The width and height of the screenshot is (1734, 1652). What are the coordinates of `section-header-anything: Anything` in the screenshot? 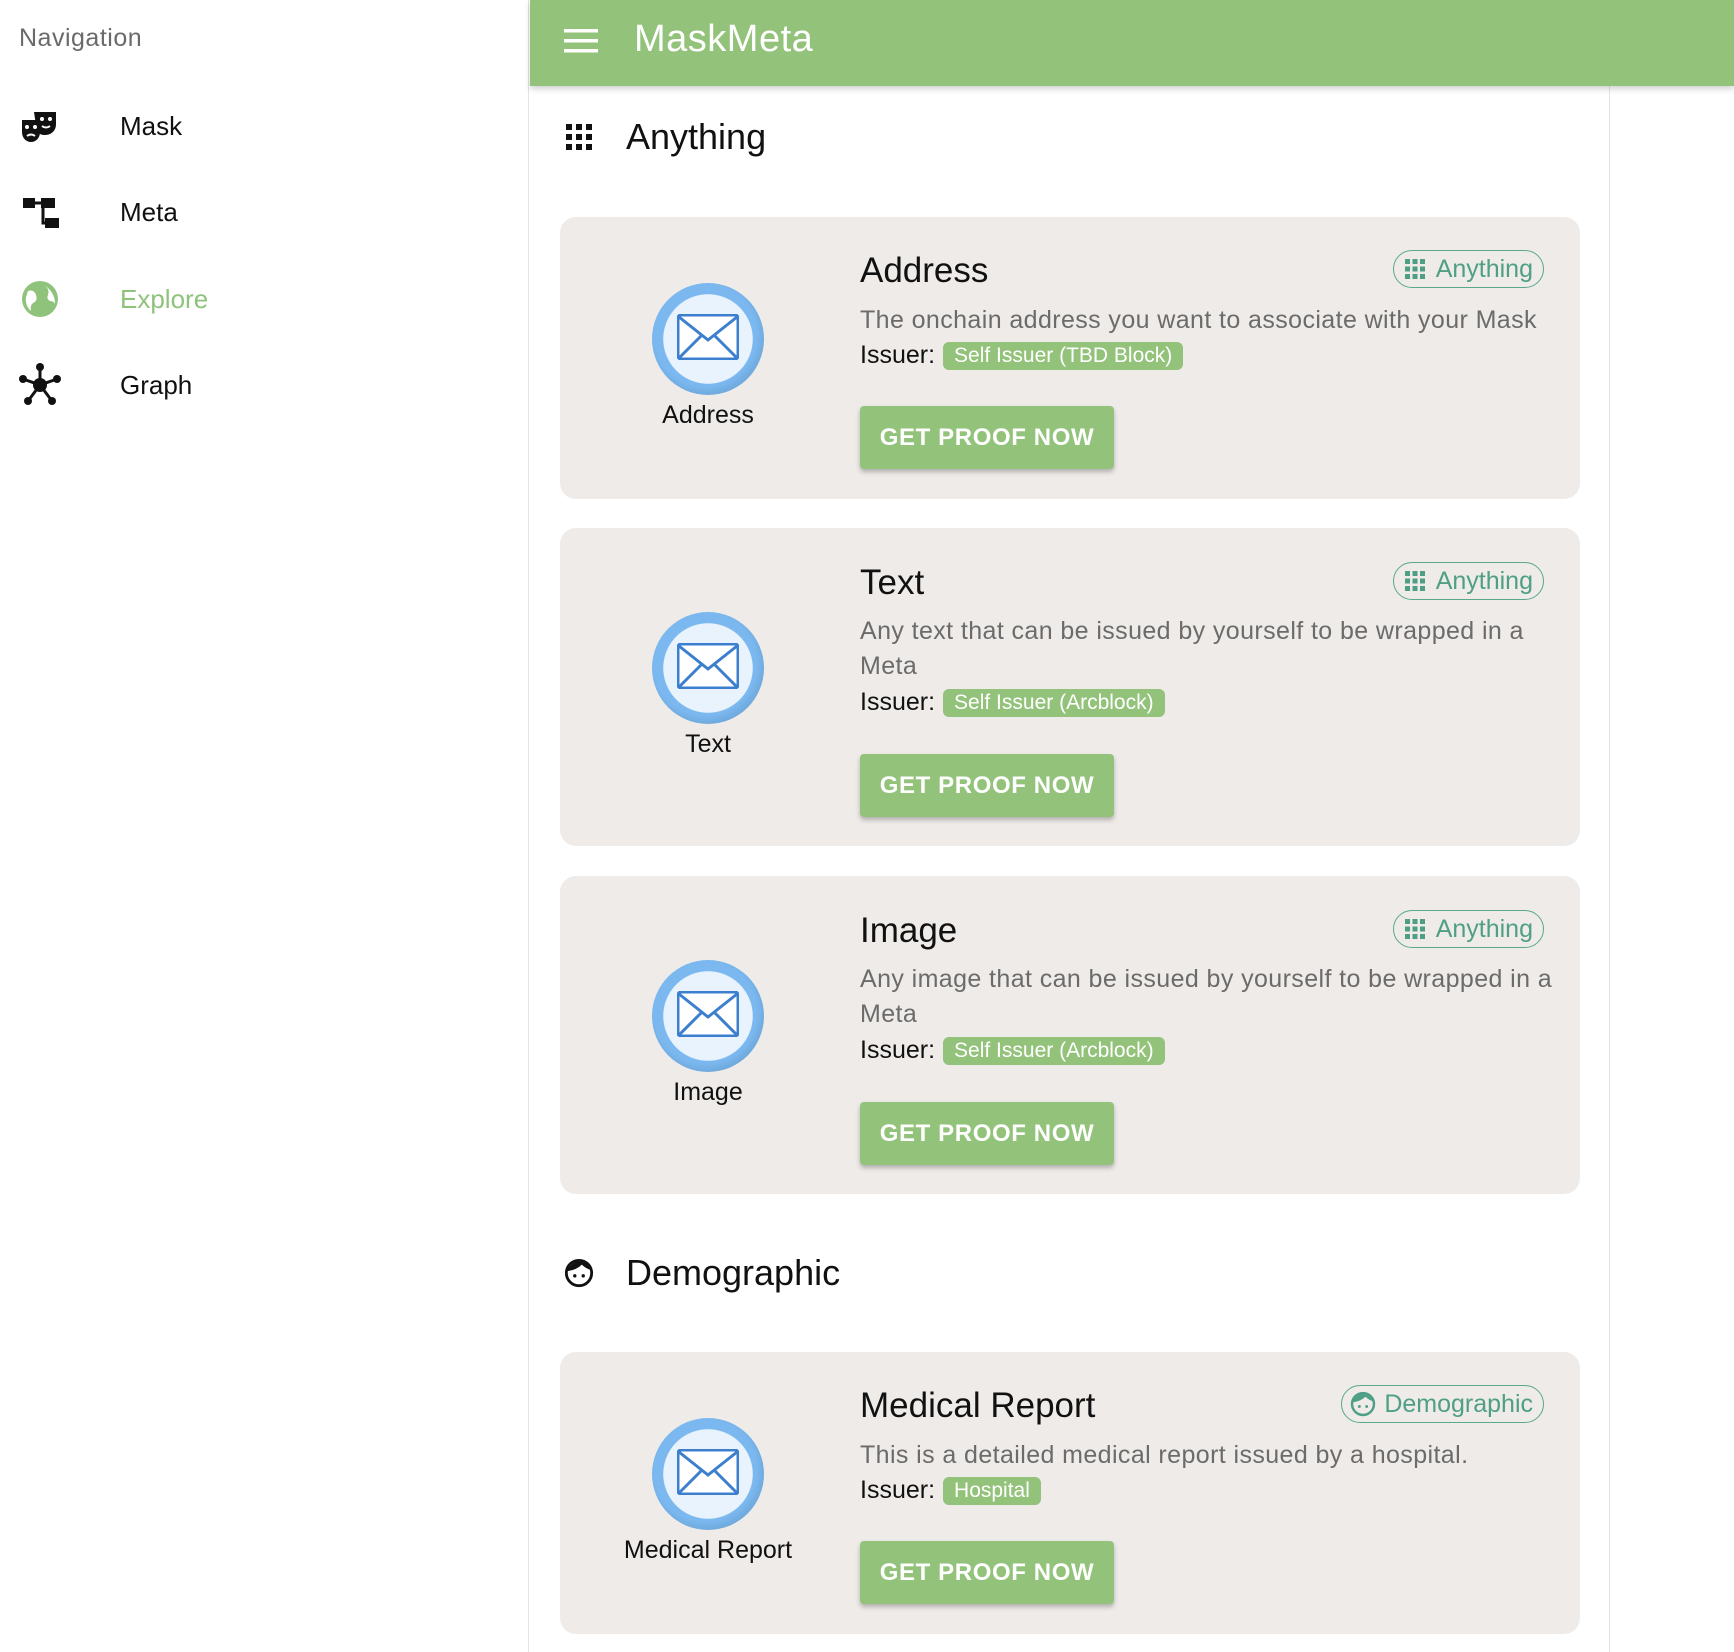 It's located at (665, 137).